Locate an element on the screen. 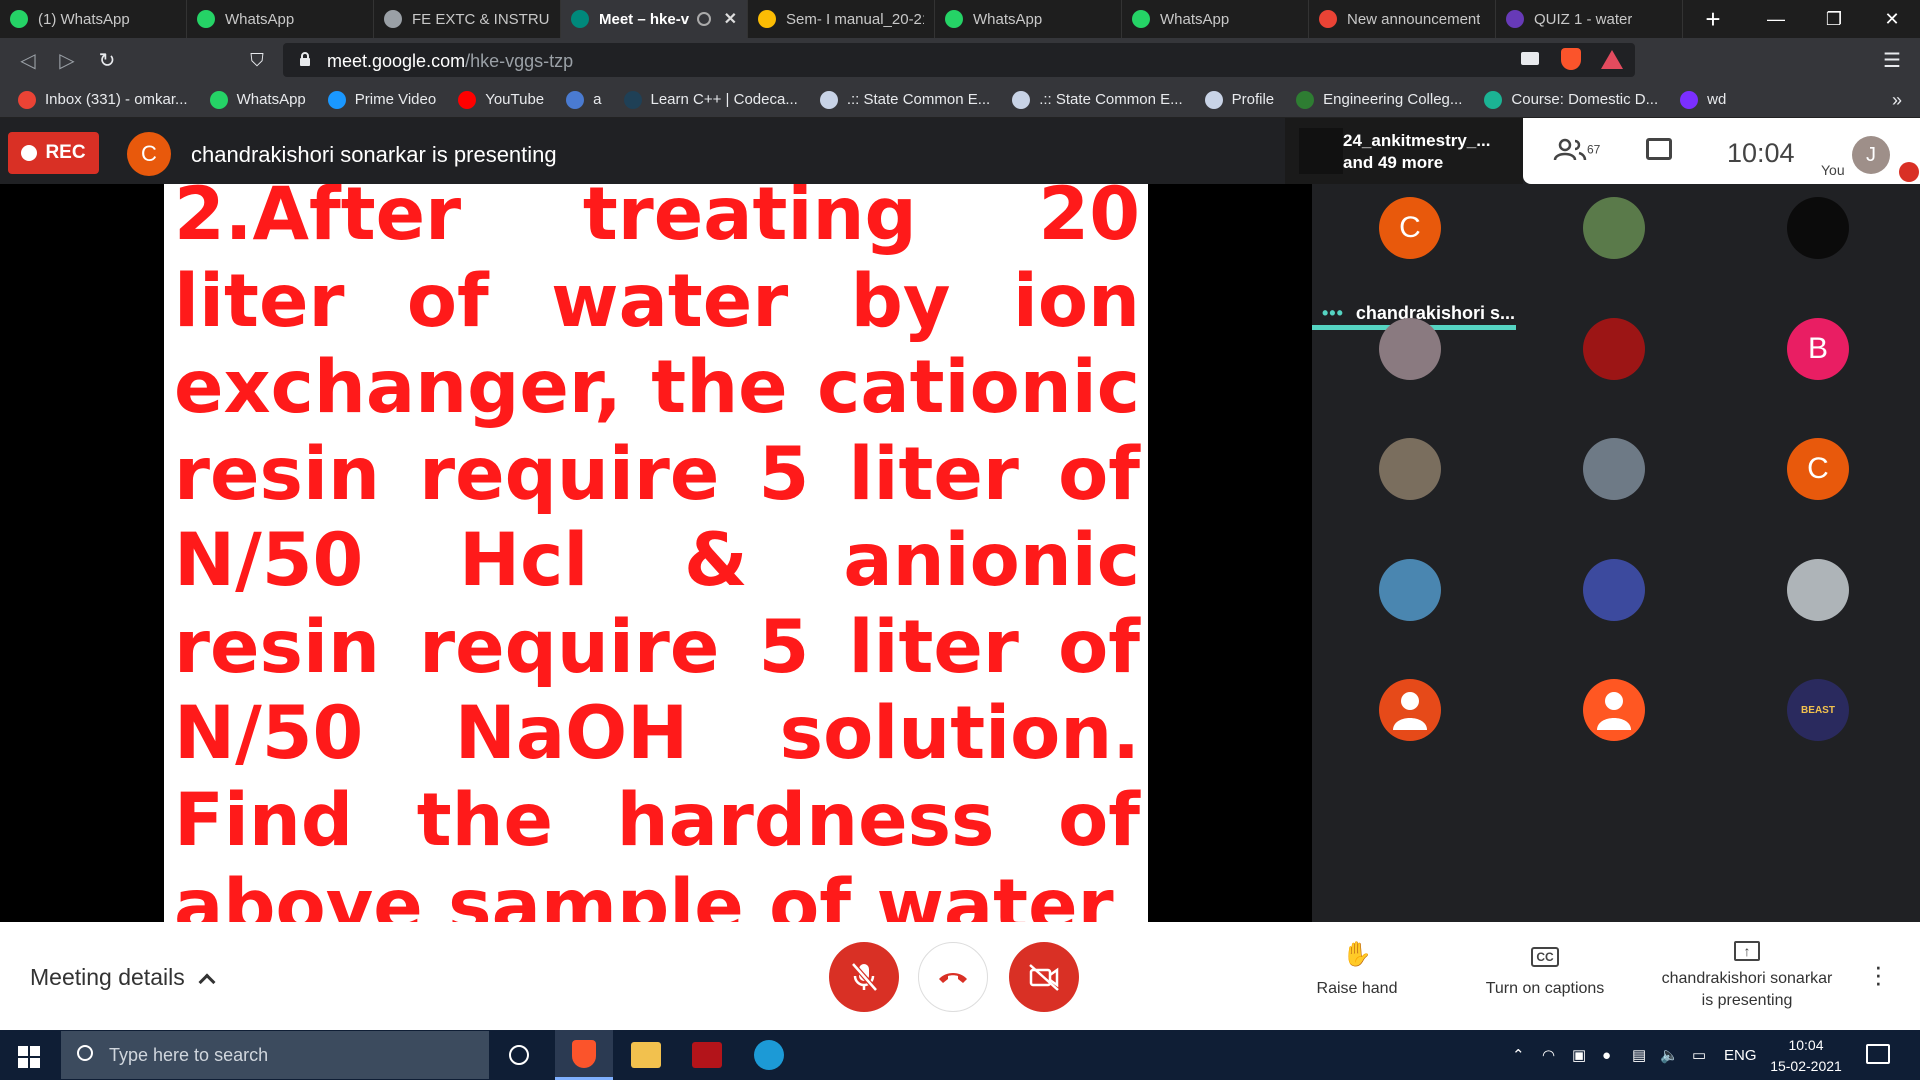 This screenshot has width=1920, height=1080. more-options-icon: · · · is located at coordinates (1881, 974).